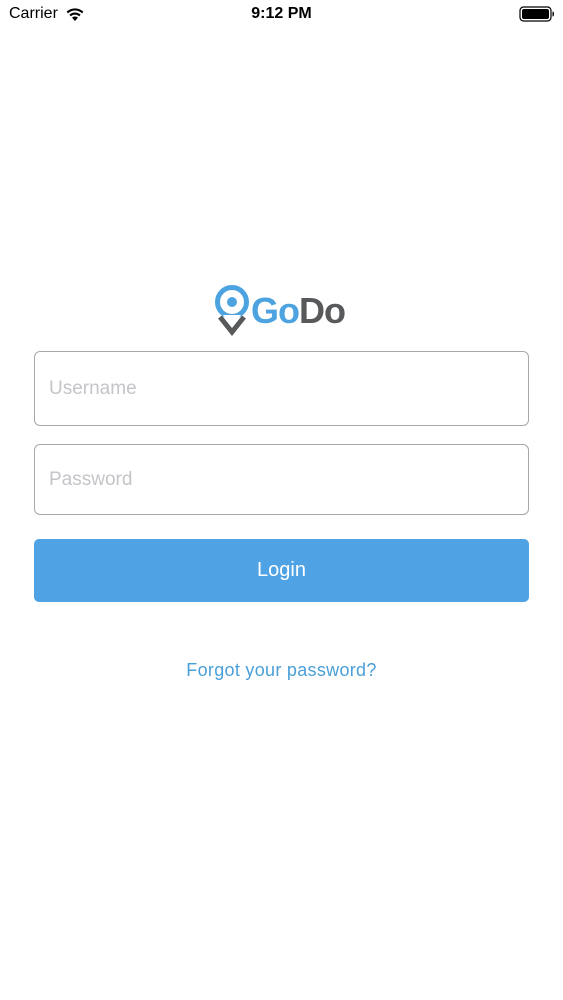 The height and width of the screenshot is (1000, 563). What do you see at coordinates (281, 570) in the screenshot?
I see `login-button: Login` at bounding box center [281, 570].